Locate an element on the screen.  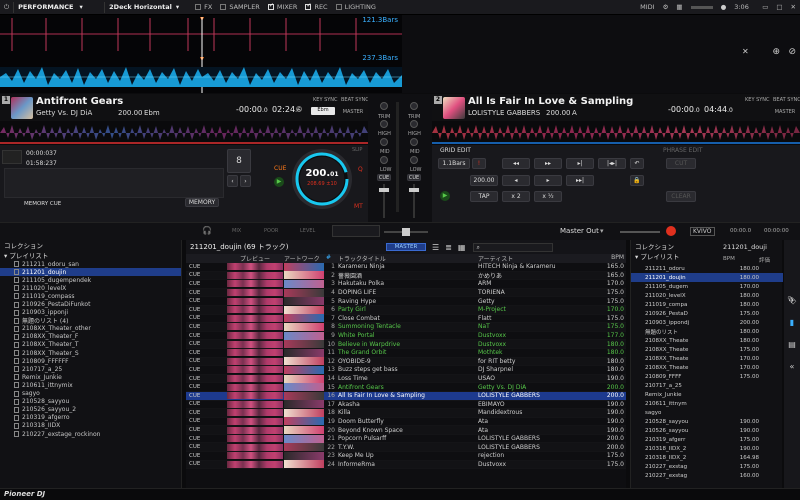
memory-cue-list is located at coordinates (114, 183).